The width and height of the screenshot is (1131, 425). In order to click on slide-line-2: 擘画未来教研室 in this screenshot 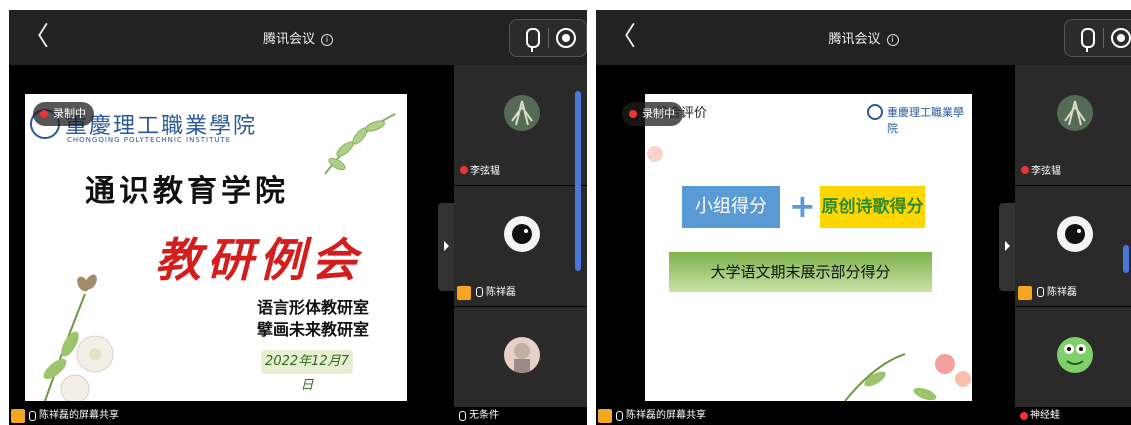, I will do `click(313, 329)`.